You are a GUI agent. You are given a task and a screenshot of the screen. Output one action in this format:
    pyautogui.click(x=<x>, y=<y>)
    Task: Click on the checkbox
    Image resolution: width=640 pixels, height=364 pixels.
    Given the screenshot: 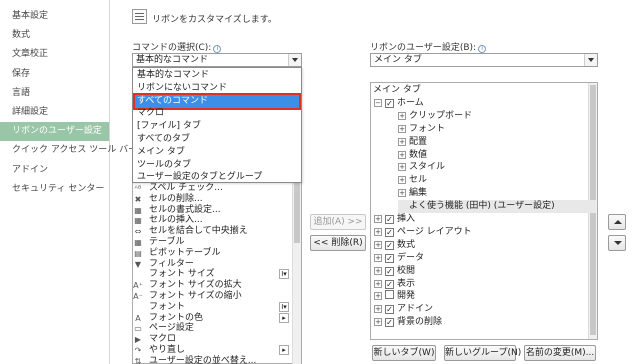 What is the action you would take?
    pyautogui.click(x=389, y=295)
    